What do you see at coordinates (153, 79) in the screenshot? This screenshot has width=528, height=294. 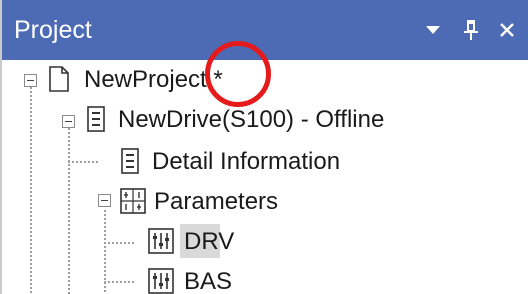 I see `tree-node-label: NewProject *` at bounding box center [153, 79].